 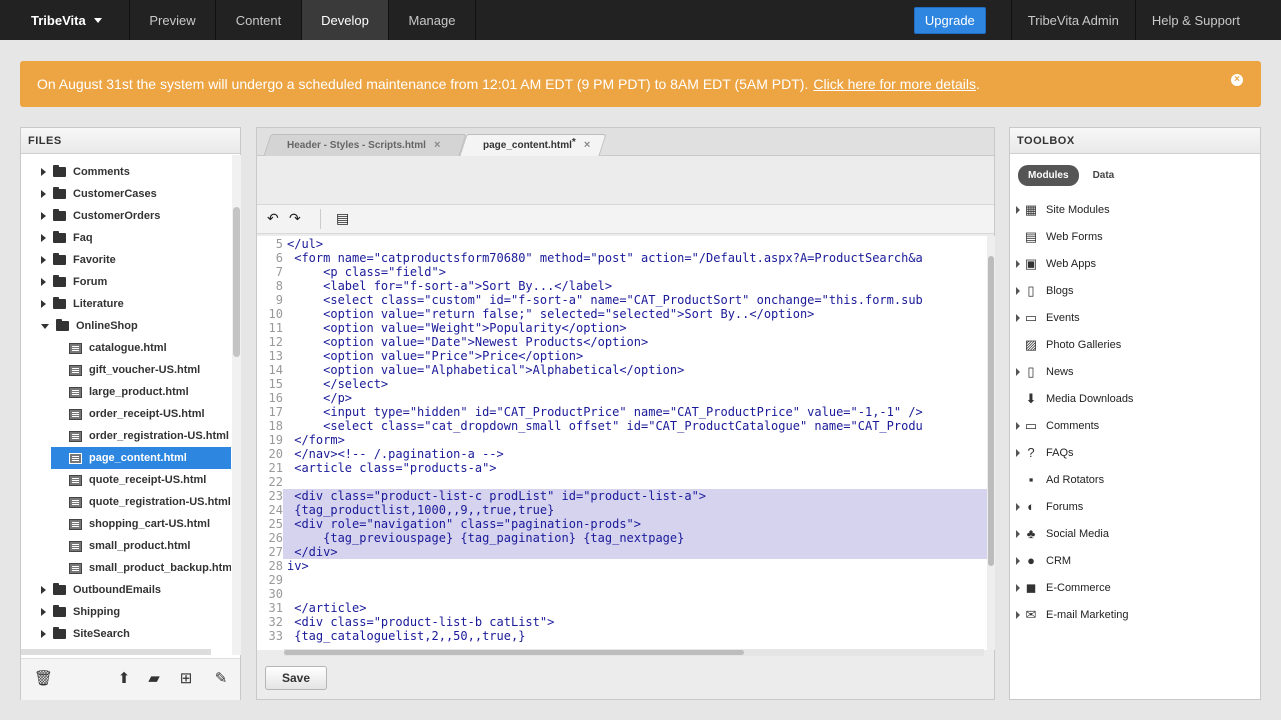 What do you see at coordinates (365, 145) in the screenshot?
I see `tab-header-styles-scripts: Header - Styles - Scripts.html ×` at bounding box center [365, 145].